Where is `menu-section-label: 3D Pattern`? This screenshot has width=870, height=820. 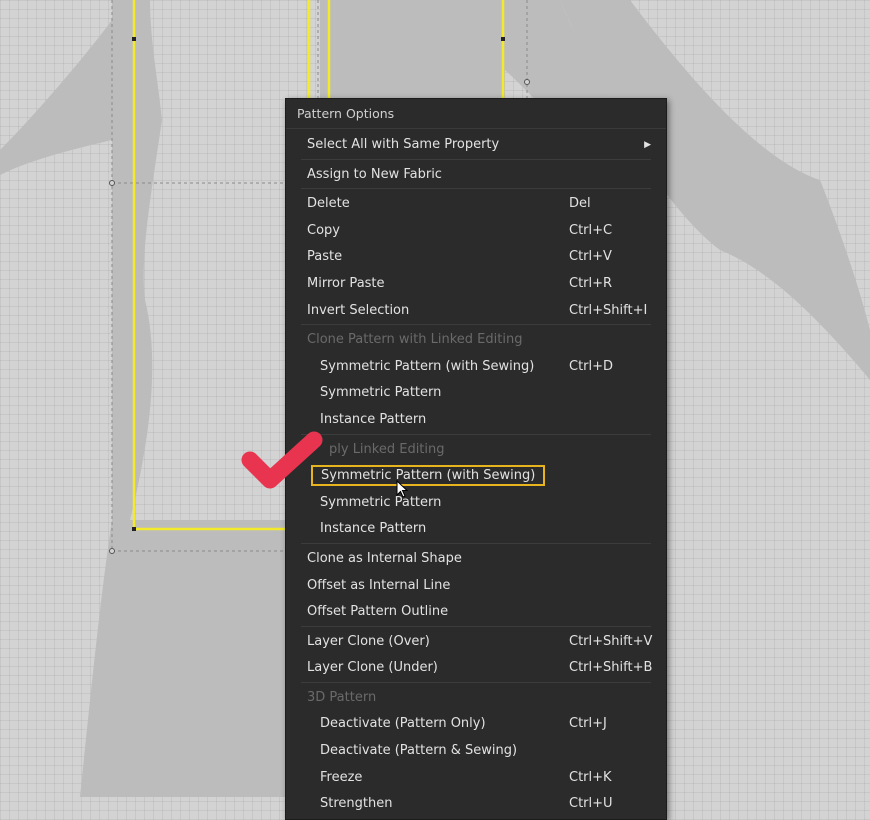 menu-section-label: 3D Pattern is located at coordinates (342, 697).